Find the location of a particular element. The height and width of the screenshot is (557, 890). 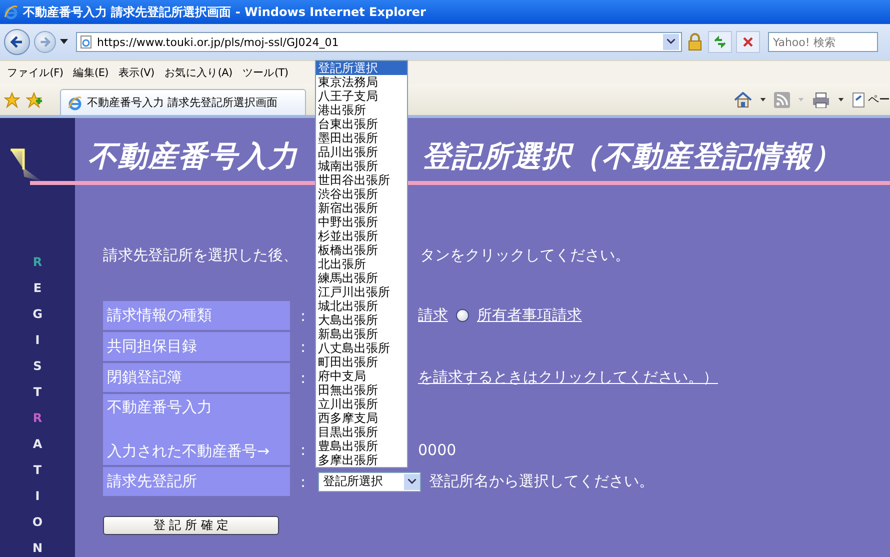

close-icon is located at coordinates (748, 42).